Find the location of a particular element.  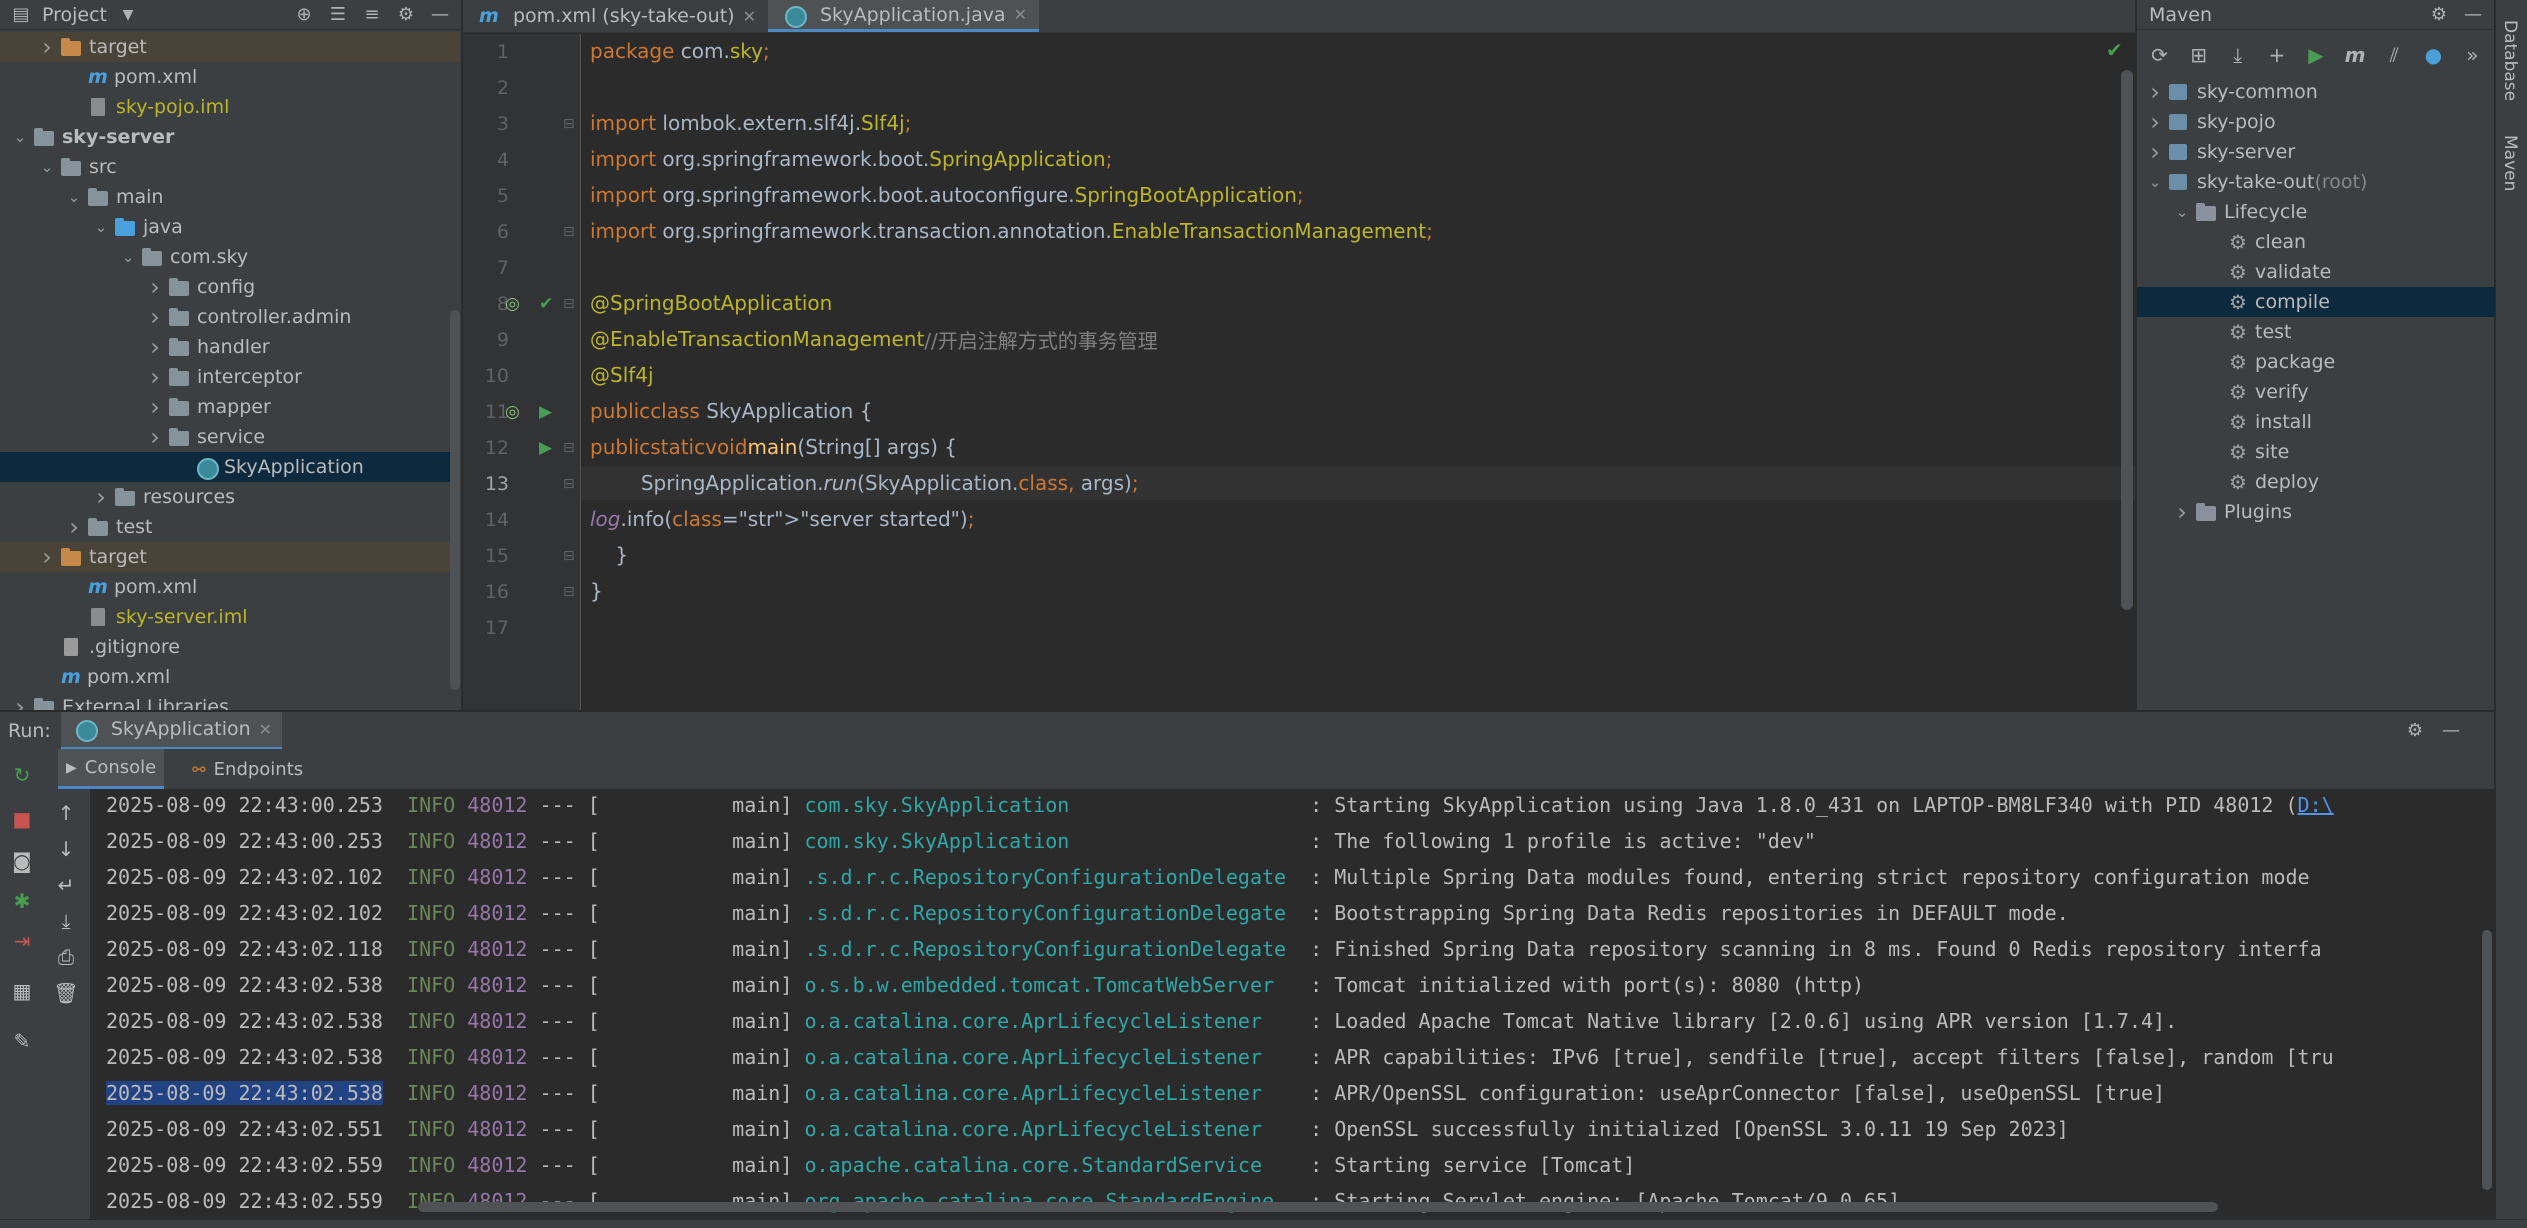

maven-tree-item: ⚙ site is located at coordinates (2316, 452).